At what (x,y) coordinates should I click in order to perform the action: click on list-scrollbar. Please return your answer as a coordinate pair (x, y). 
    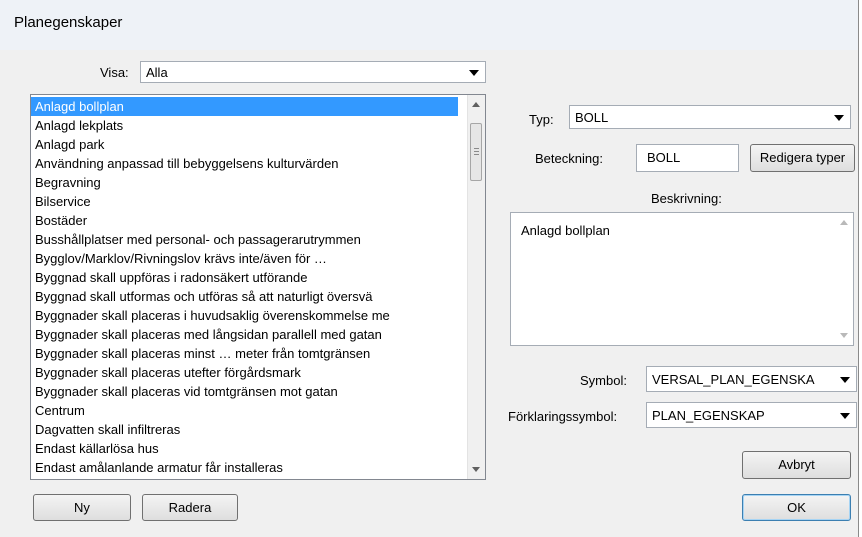
    Looking at the image, I should click on (476, 287).